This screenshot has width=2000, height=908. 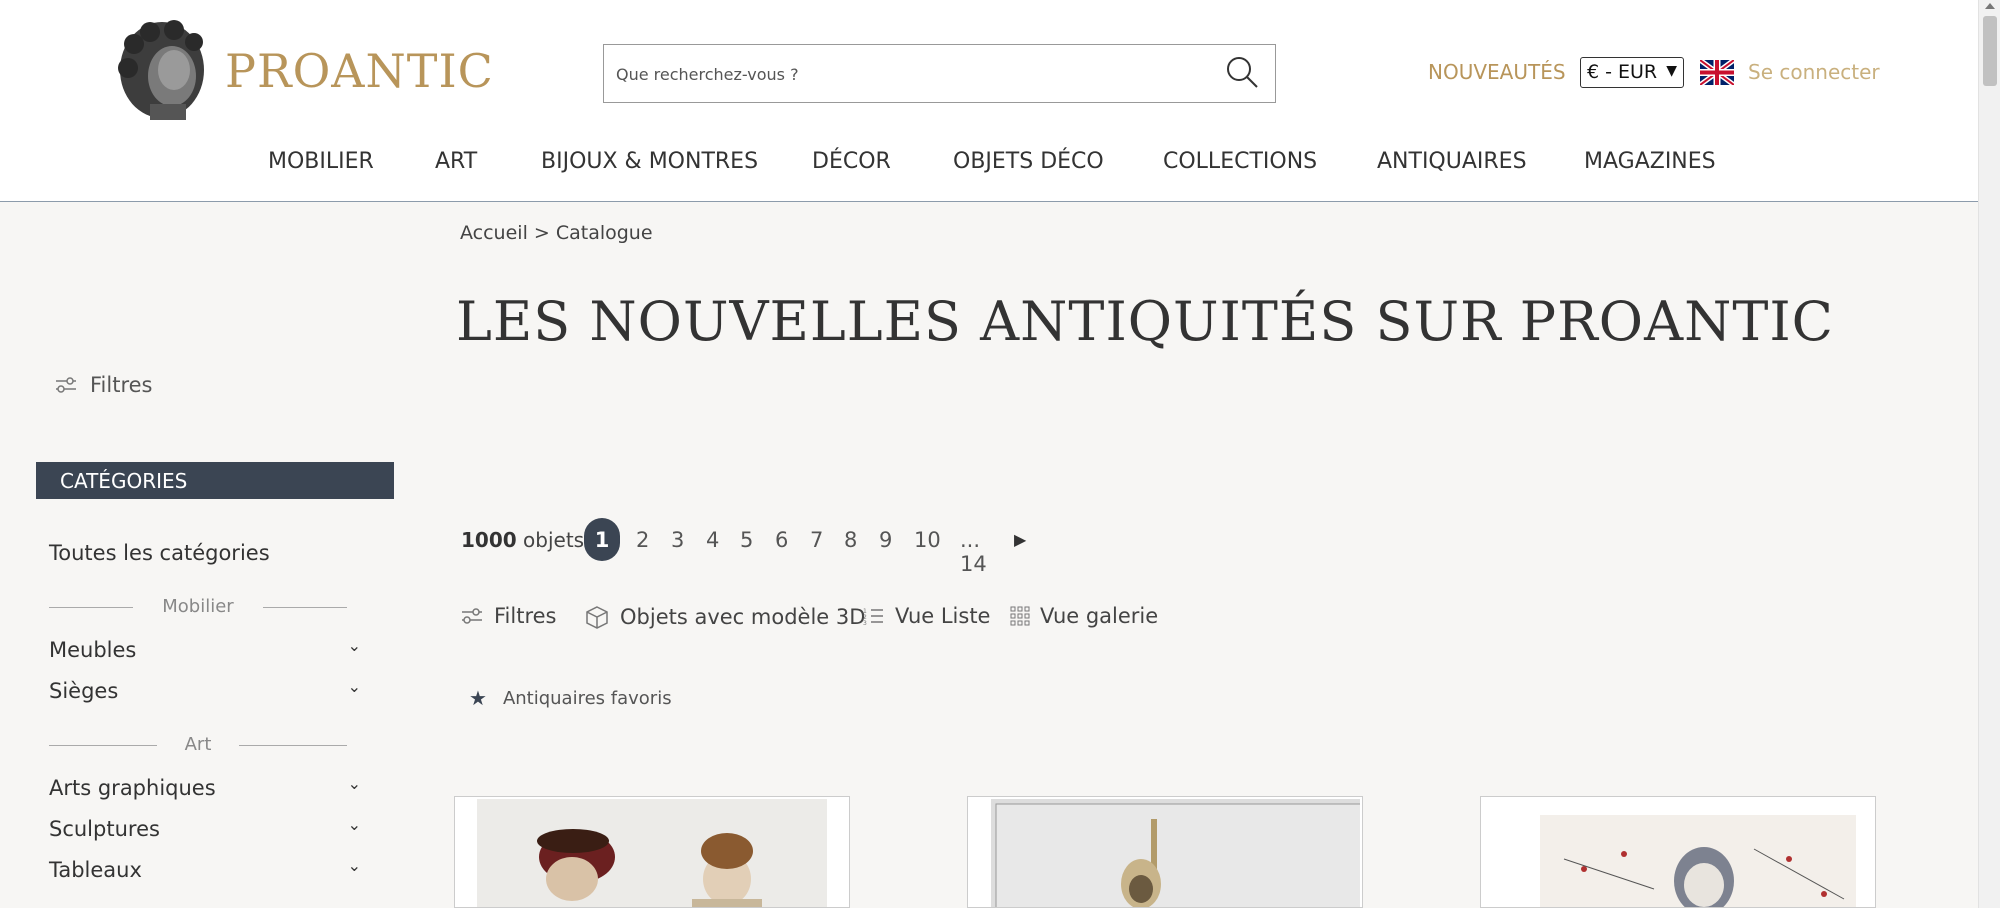 What do you see at coordinates (84, 691) in the screenshot?
I see `sidebar-item-label: Sièges` at bounding box center [84, 691].